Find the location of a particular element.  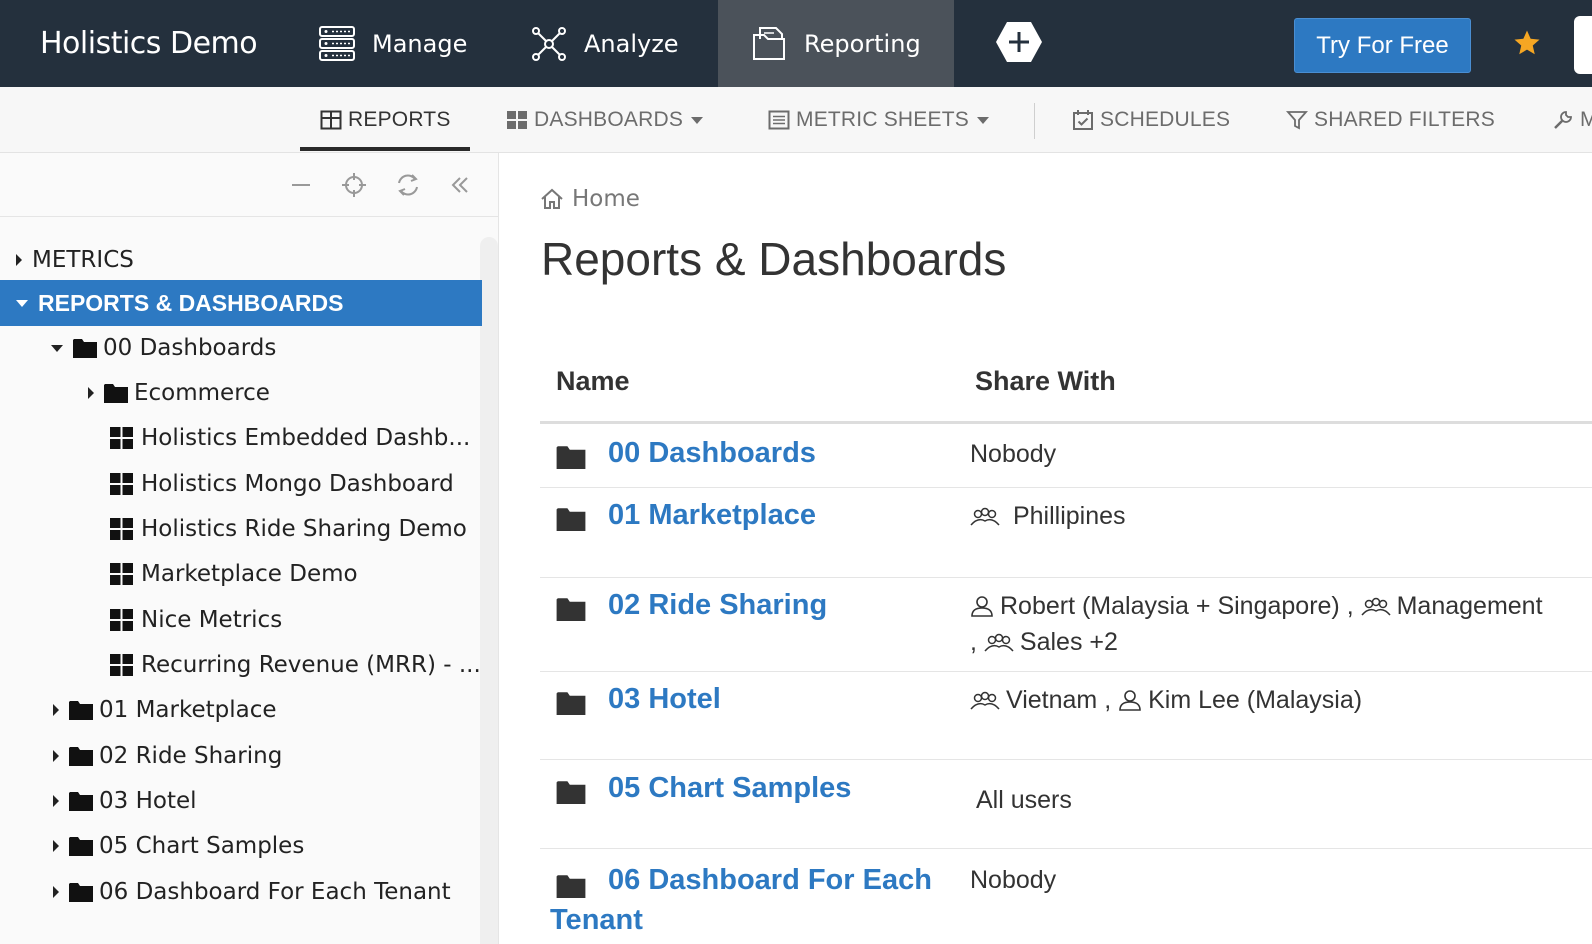

tree-dashboard-item: Holistics Ride Sharing Demo is located at coordinates (233, 529).